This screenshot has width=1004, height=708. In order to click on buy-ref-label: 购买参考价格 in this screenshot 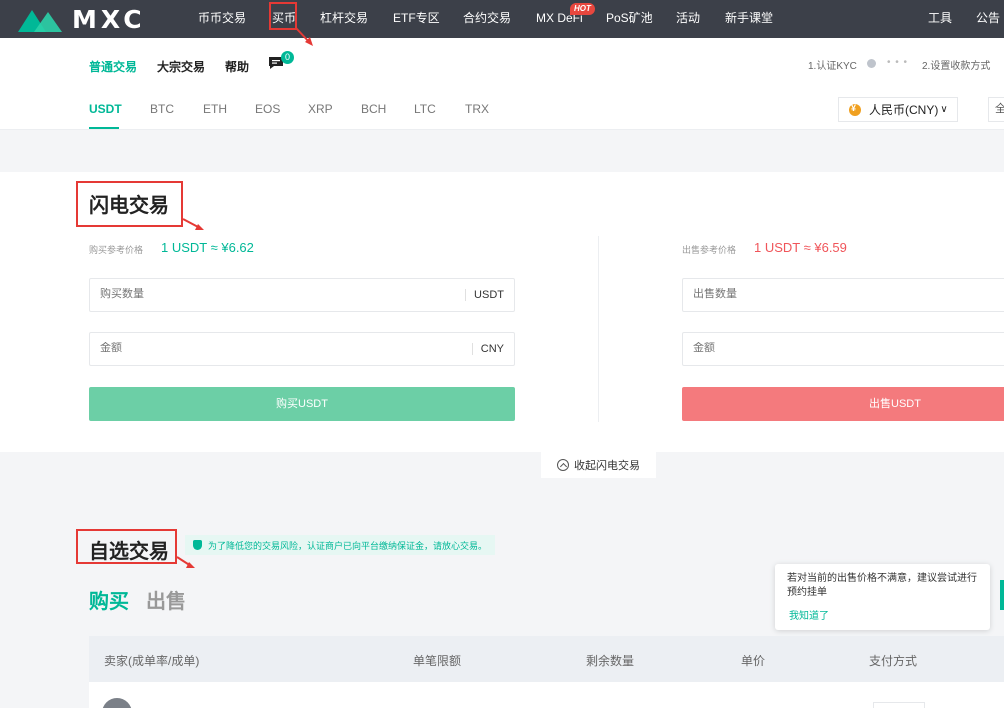, I will do `click(116, 250)`.